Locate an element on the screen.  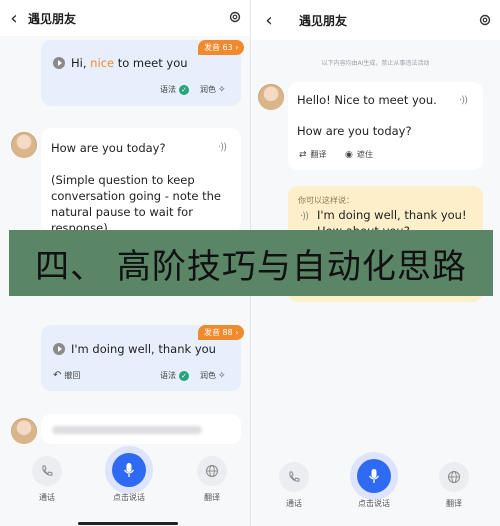
section-banner: 四、 高阶技巧与自动化思路 is located at coordinates (251, 263).